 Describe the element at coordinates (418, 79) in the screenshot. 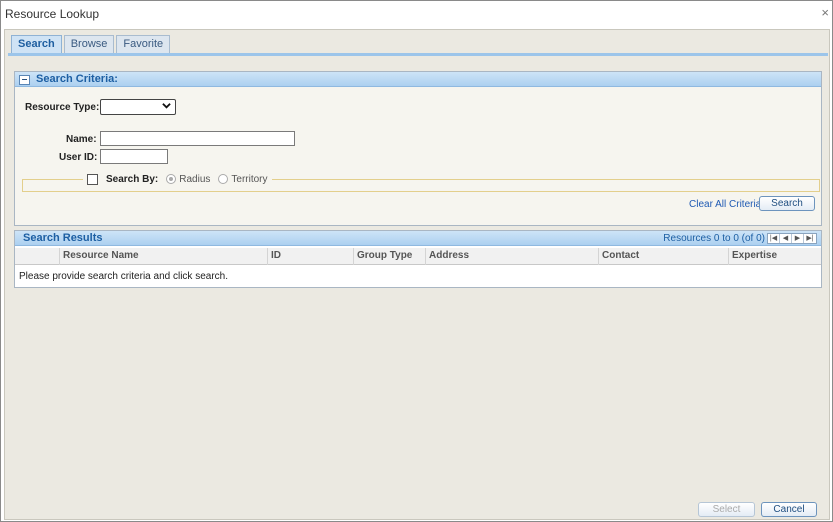

I see `search-criteria-header: – Search Criteria:` at that location.